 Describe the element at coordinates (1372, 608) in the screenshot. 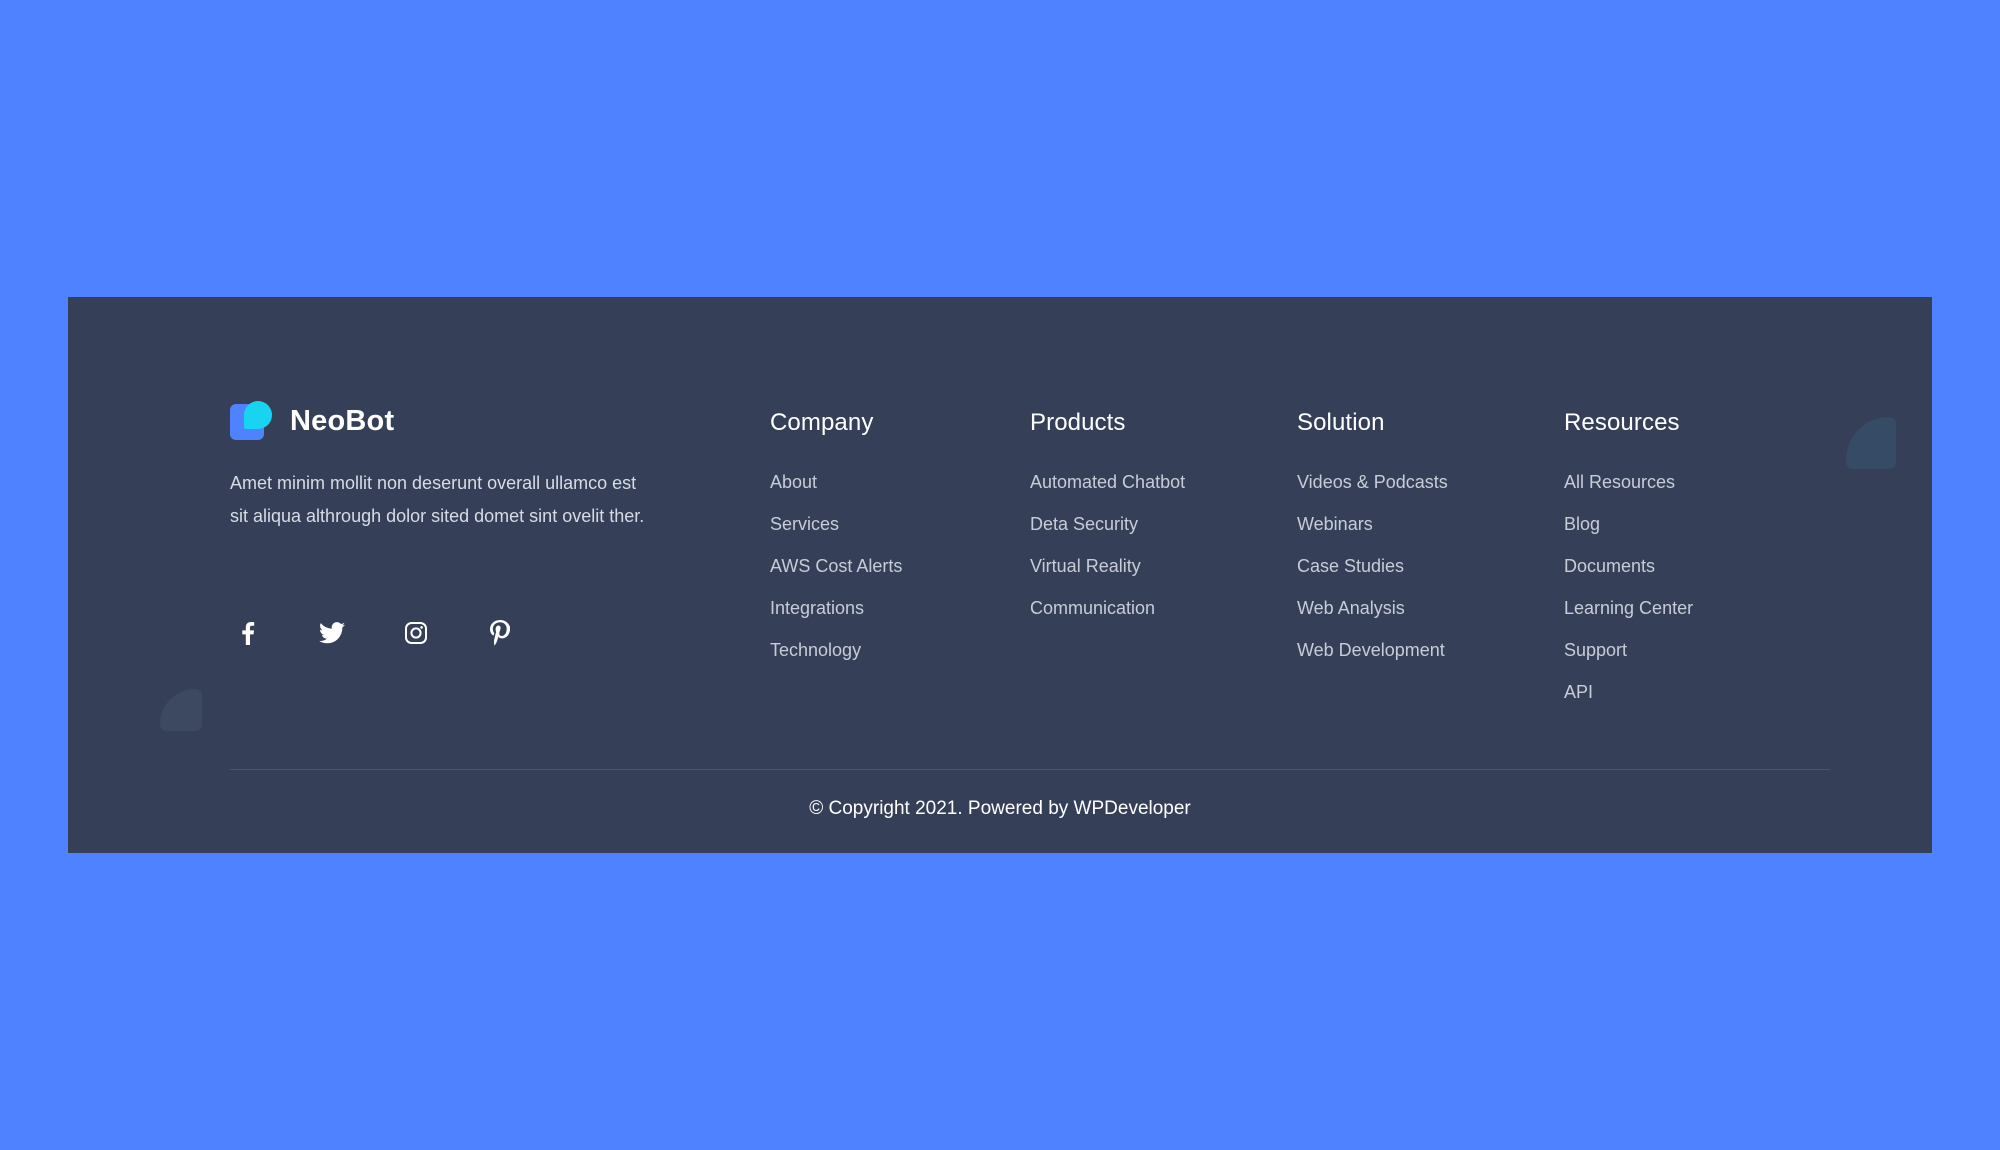

I see `footer-link-web-analysis: Web Analysis` at that location.